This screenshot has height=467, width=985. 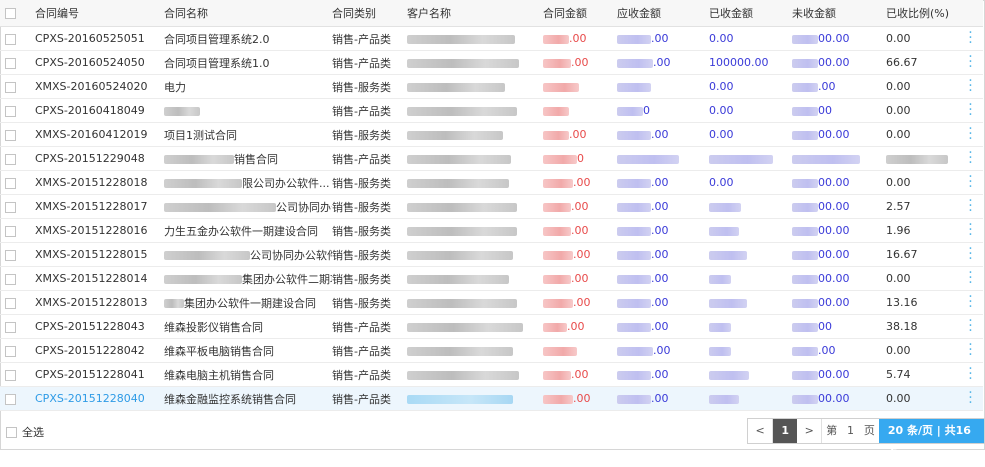 I want to click on col-unreceived: 未收金额, so click(x=839, y=13).